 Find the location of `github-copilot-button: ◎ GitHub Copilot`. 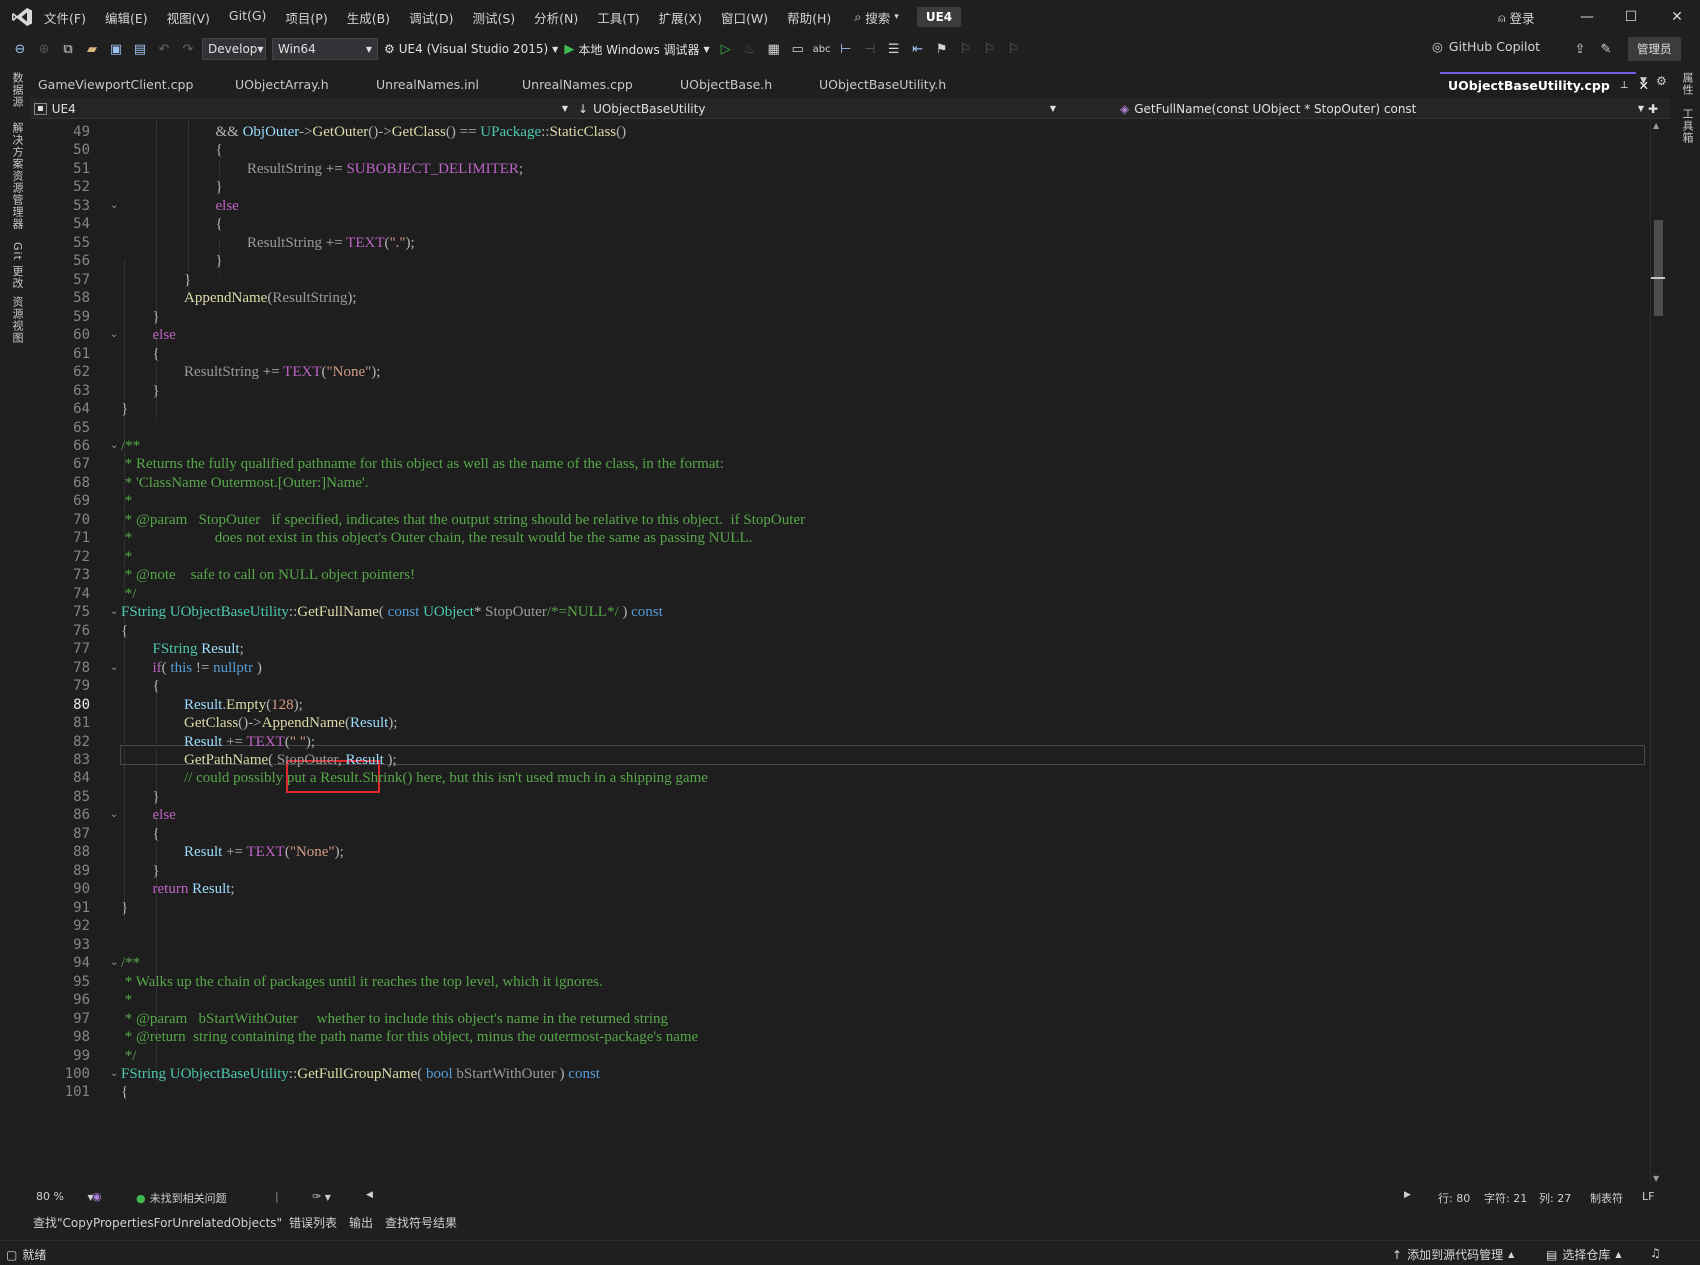

github-copilot-button: ◎ GitHub Copilot is located at coordinates (1486, 46).